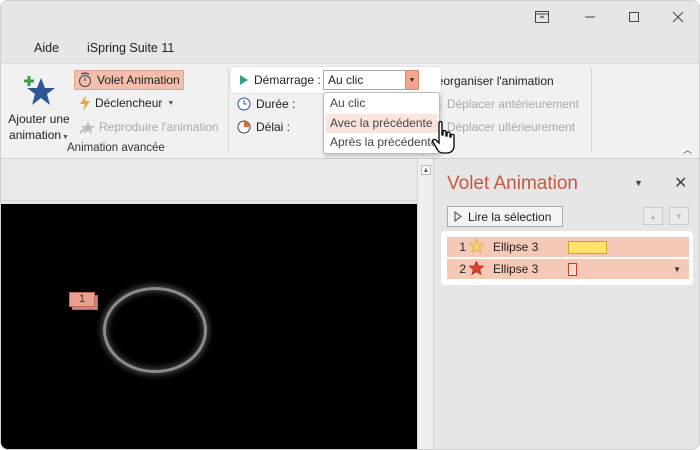 The width and height of the screenshot is (700, 450). I want to click on animation-tag-number: 1, so click(82, 299).